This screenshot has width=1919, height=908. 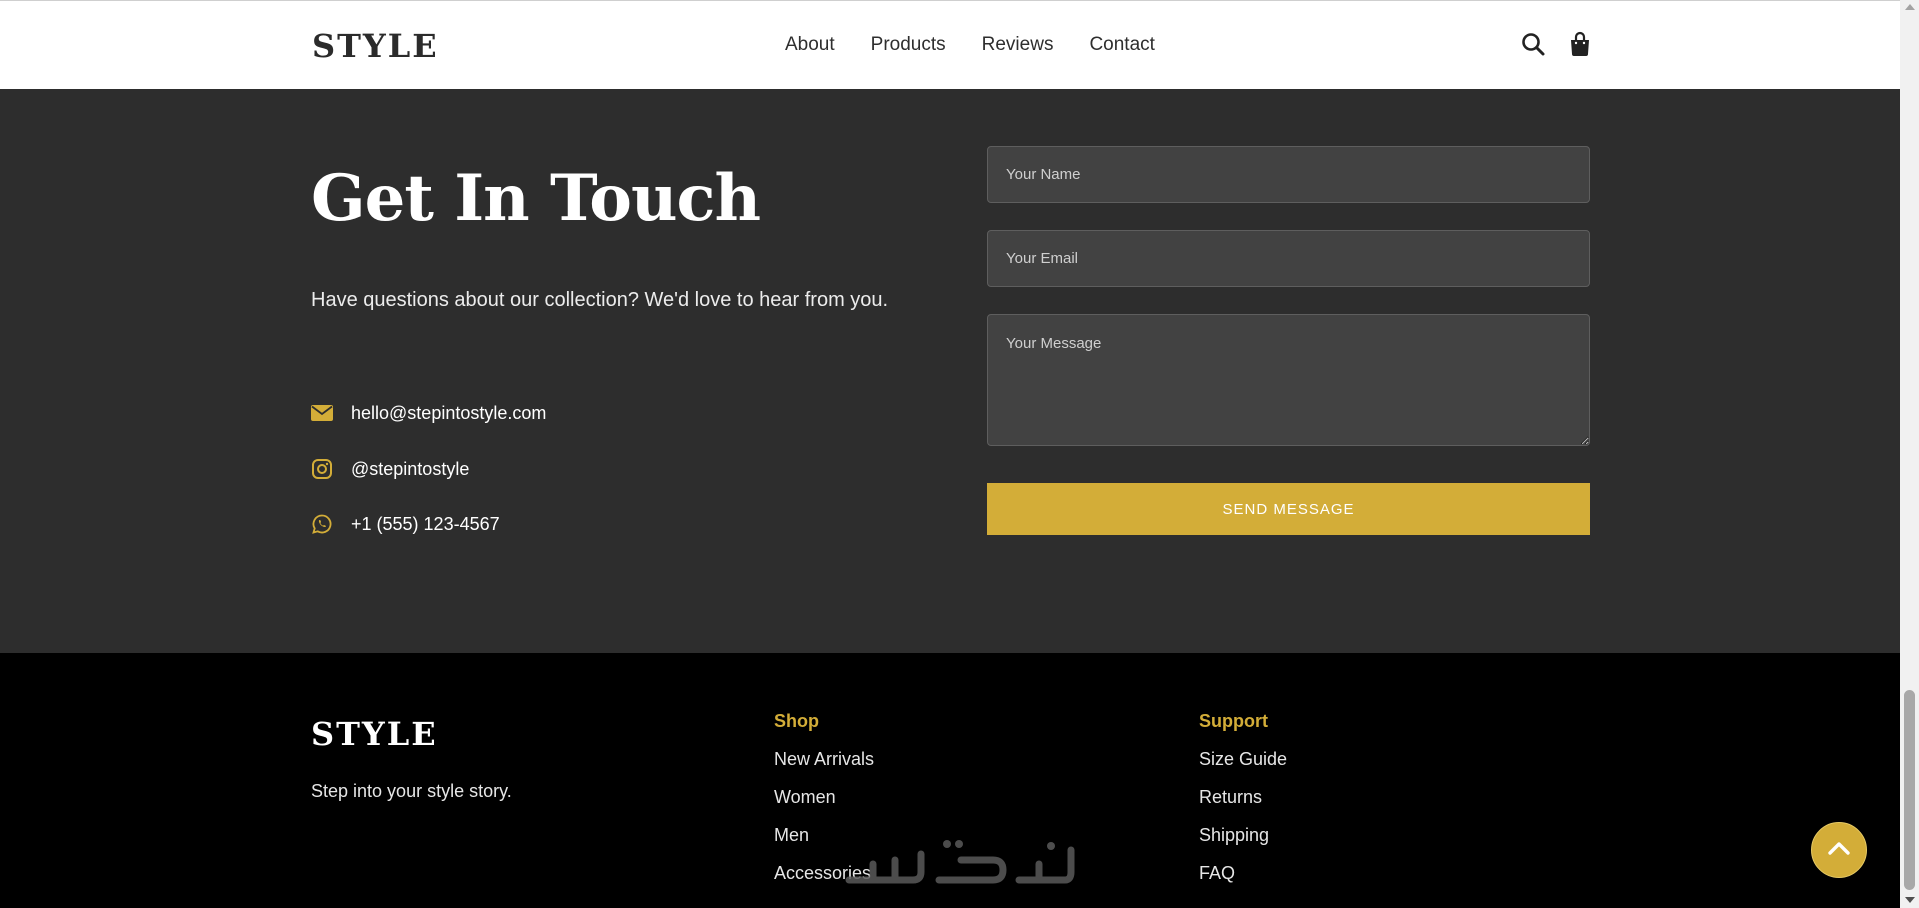 What do you see at coordinates (1243, 759) in the screenshot?
I see `footer-link-size-guide: Size Guide` at bounding box center [1243, 759].